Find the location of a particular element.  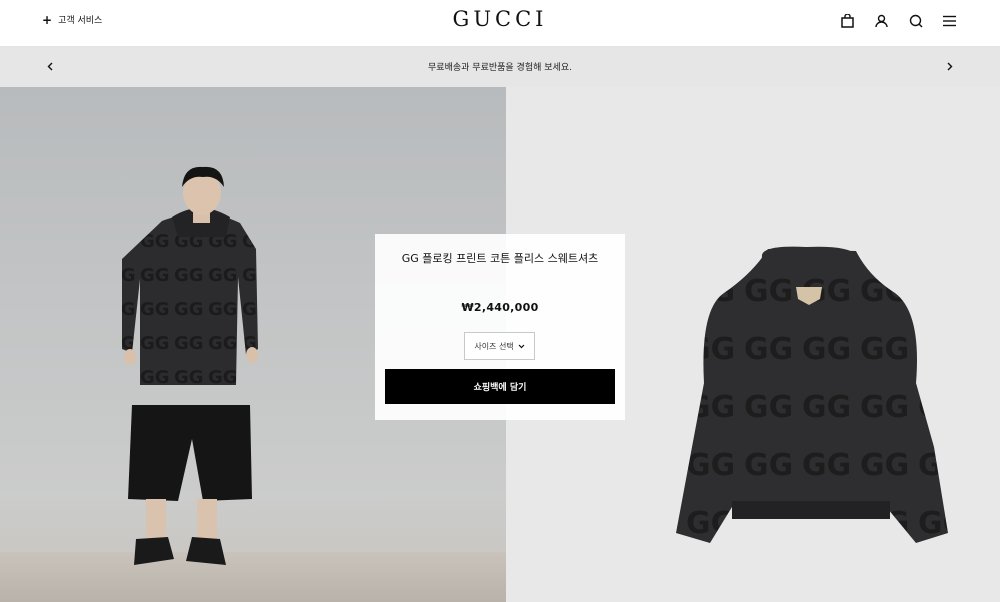

shopping-bag-icon is located at coordinates (847, 20).